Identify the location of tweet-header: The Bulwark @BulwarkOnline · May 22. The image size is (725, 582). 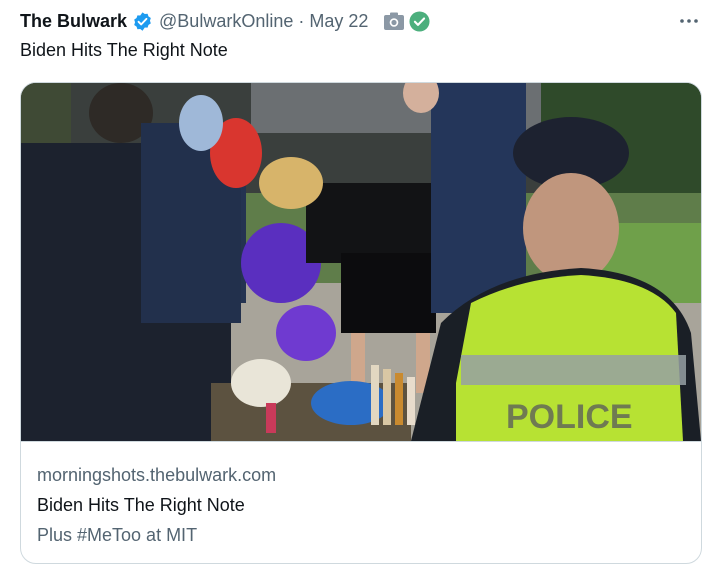
(225, 21).